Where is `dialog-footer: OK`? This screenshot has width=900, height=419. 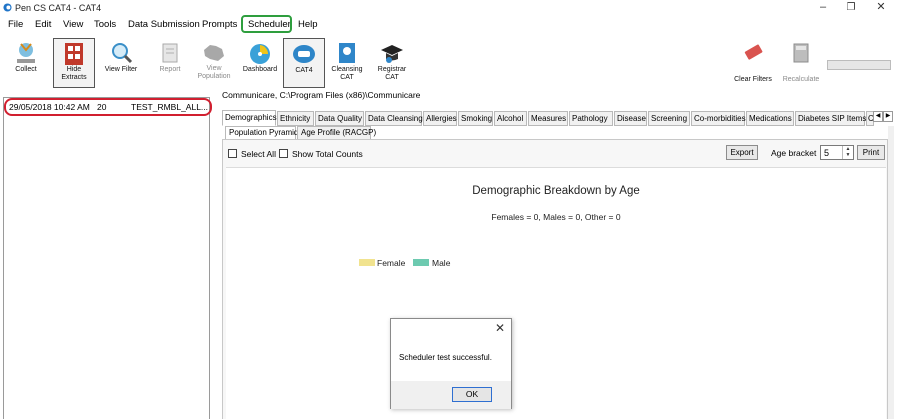
dialog-footer: OK is located at coordinates (451, 395).